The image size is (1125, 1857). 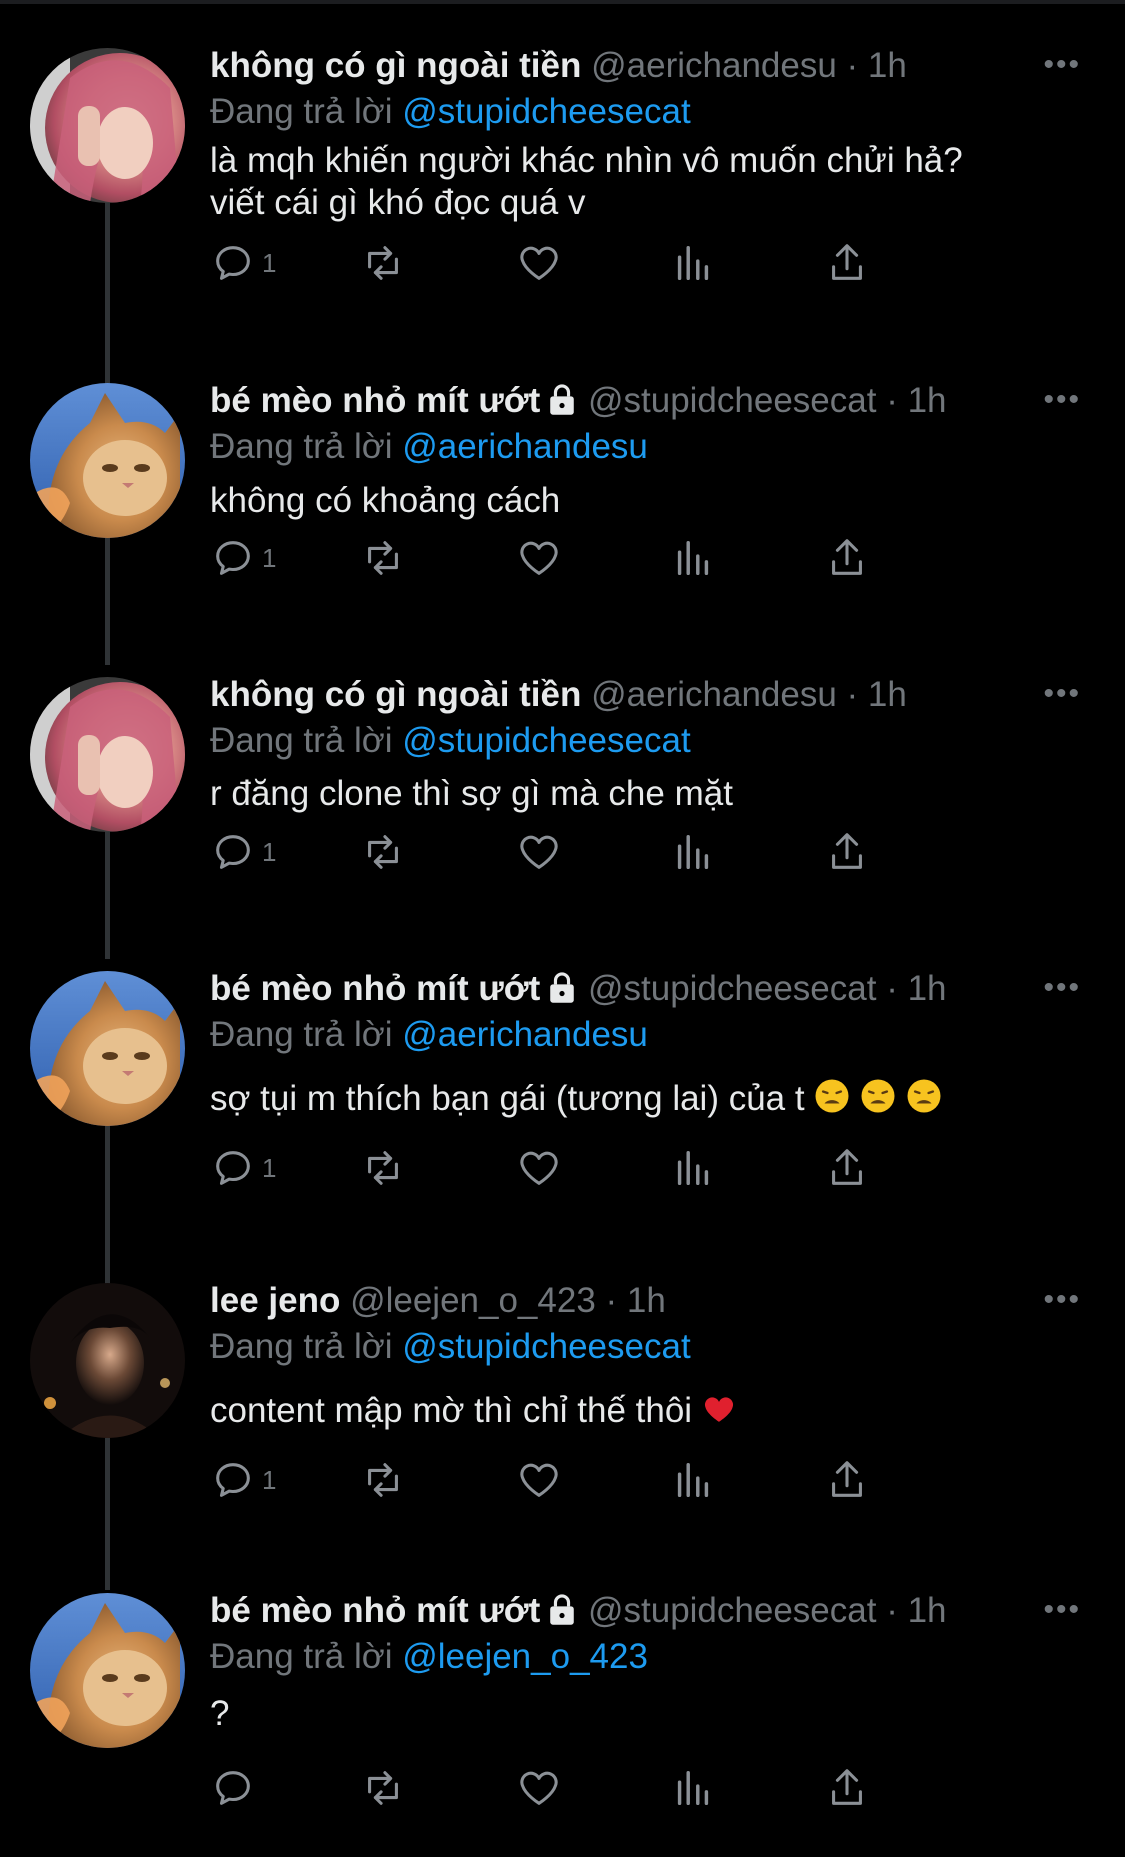 I want to click on tweet-header: bé mèo nhỏ mít ướt @stupidcheesecat · 1h, so click(x=578, y=991).